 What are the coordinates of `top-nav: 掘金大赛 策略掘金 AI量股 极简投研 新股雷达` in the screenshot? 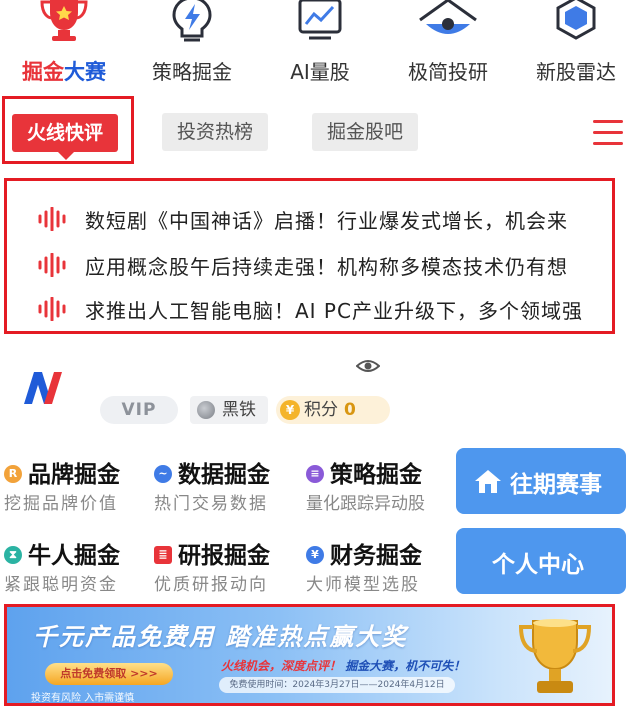 It's located at (320, 46).